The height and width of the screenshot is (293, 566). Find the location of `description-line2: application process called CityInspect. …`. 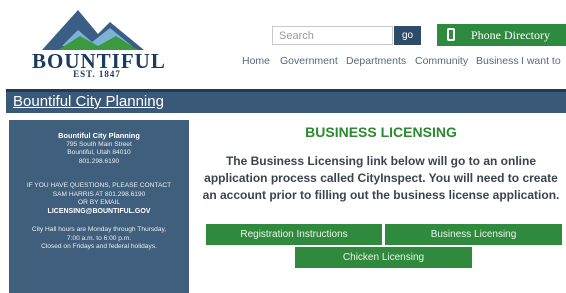

description-line2: application process called CityInspect. … is located at coordinates (381, 178).